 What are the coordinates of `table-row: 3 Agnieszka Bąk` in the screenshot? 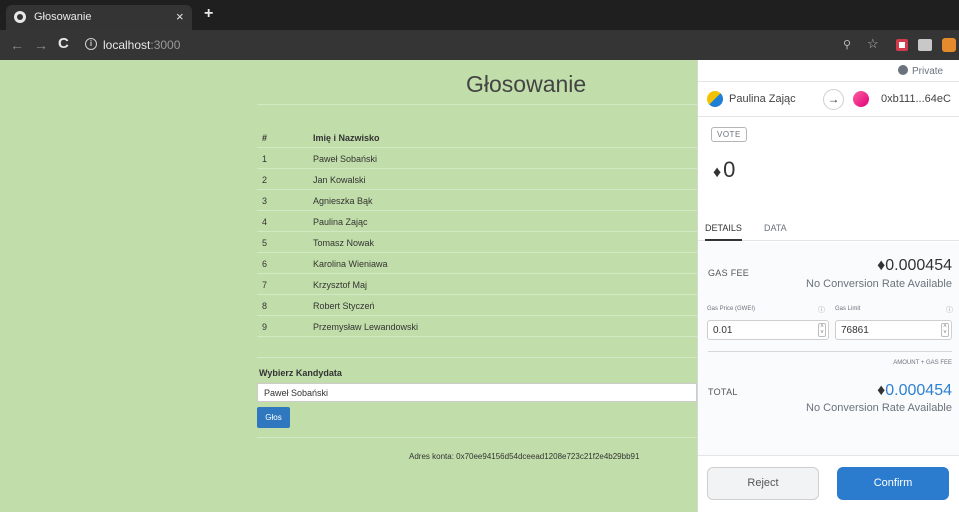 It's located at (477, 200).